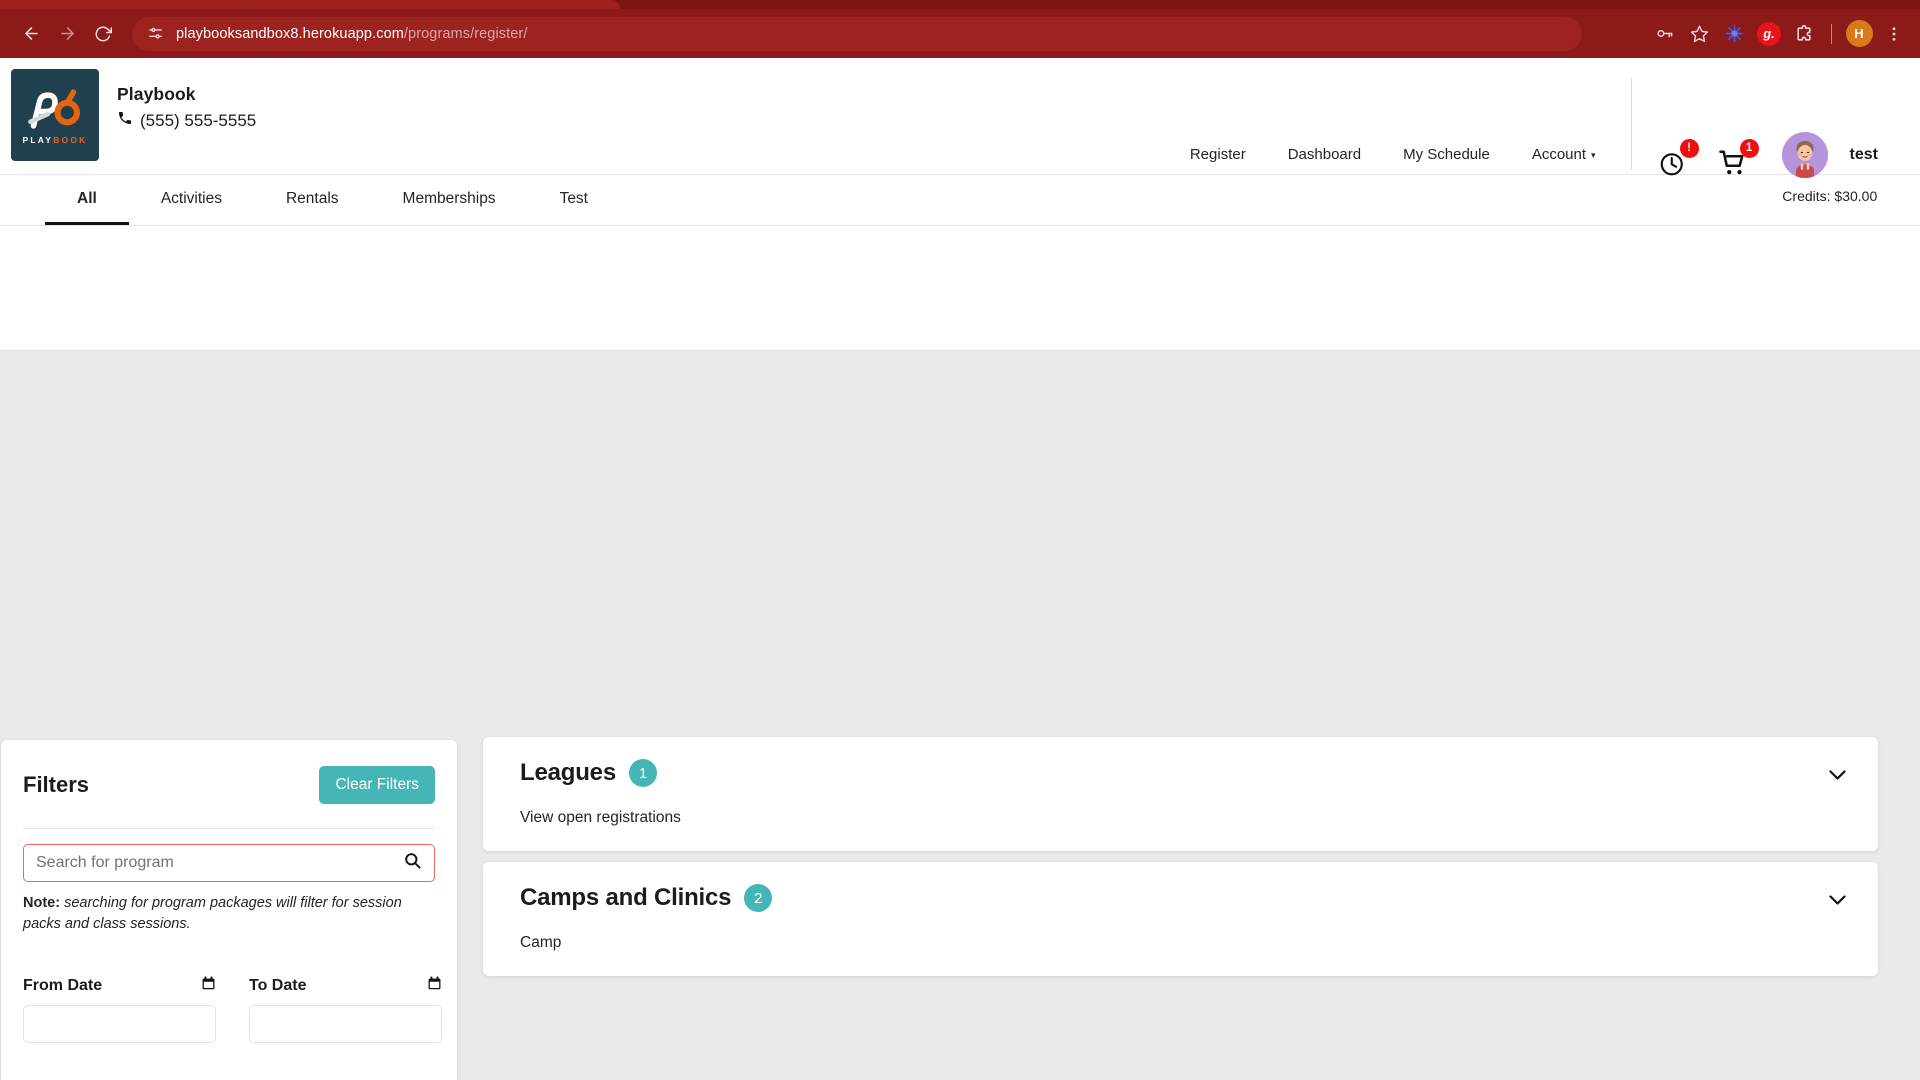  I want to click on g-extension-badge: g., so click(1769, 33).